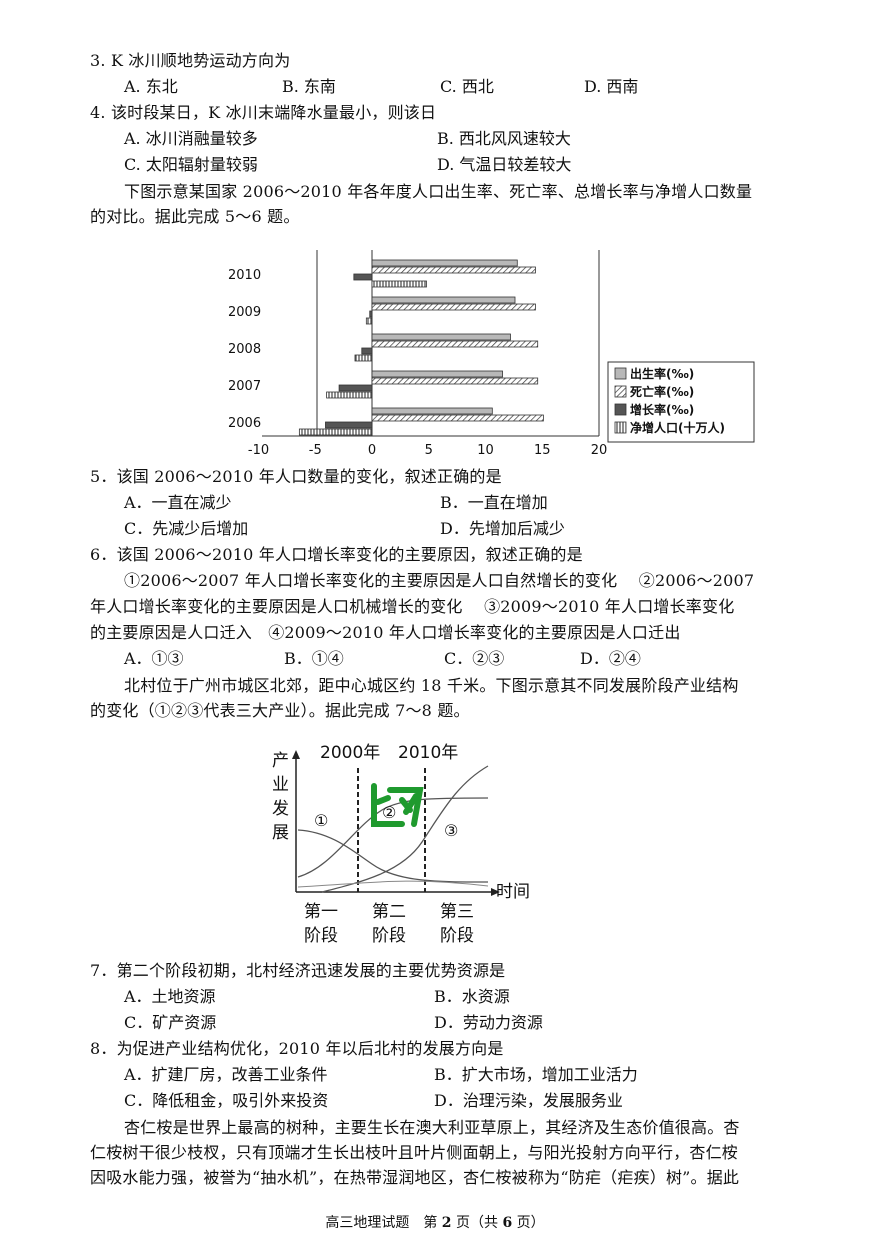 This screenshot has width=870, height=1260. I want to click on legend-label-death-rate: 死亡率(‰), so click(662, 391).